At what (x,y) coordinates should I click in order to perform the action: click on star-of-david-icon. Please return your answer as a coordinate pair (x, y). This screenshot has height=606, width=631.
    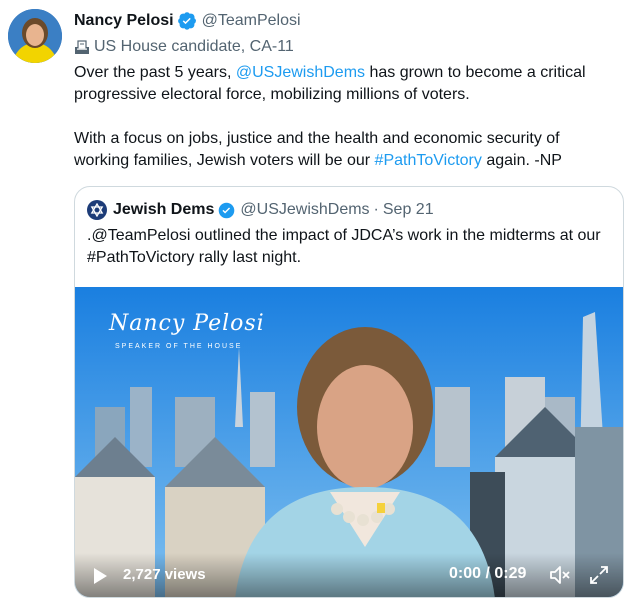
    Looking at the image, I should click on (97, 210).